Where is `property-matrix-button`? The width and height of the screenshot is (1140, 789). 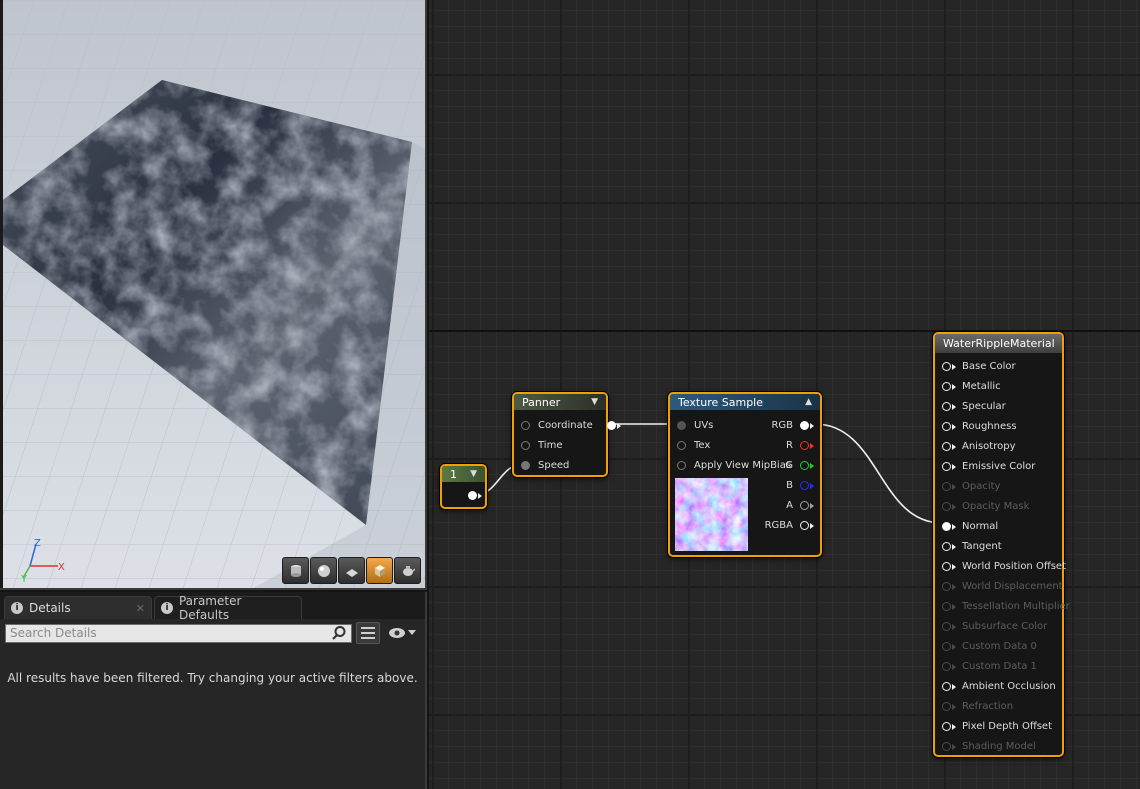 property-matrix-button is located at coordinates (368, 633).